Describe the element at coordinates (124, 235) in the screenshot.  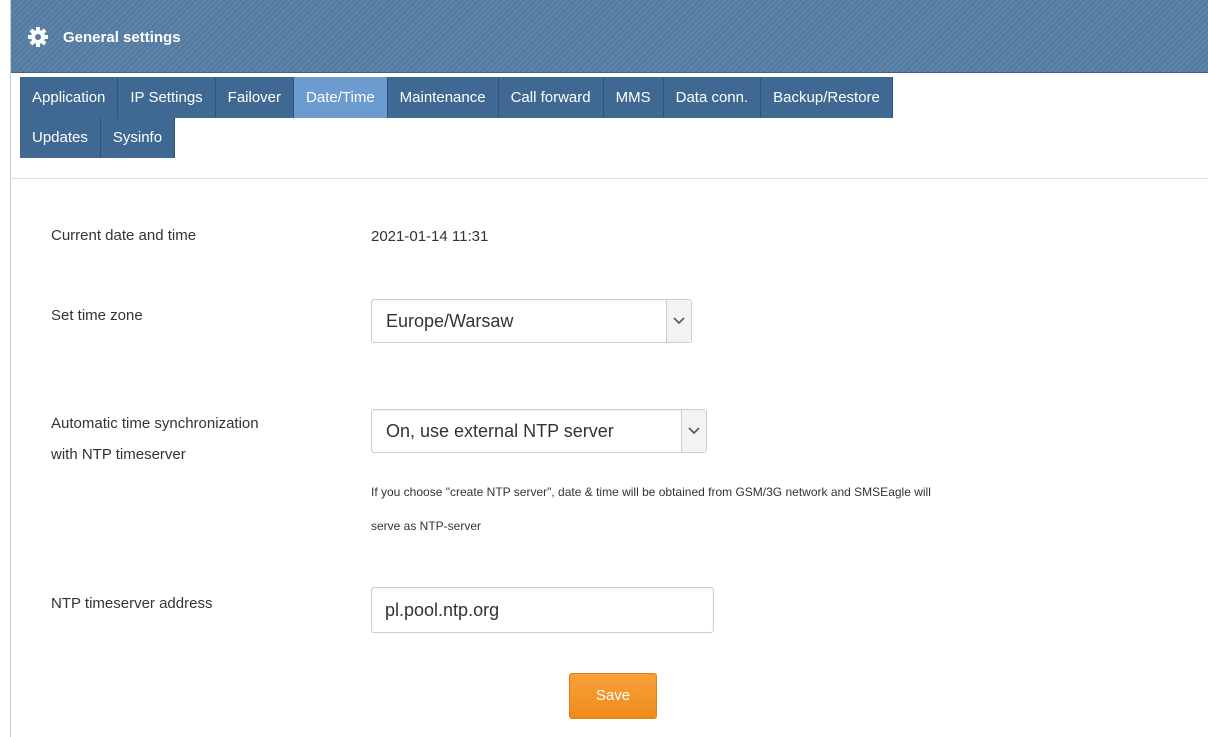
I see `current-datetime-label: Current date and time` at that location.